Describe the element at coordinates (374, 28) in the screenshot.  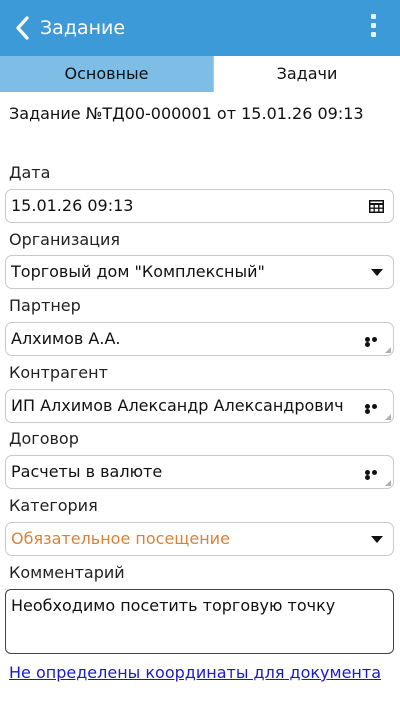
I see `overflow-menu-button` at that location.